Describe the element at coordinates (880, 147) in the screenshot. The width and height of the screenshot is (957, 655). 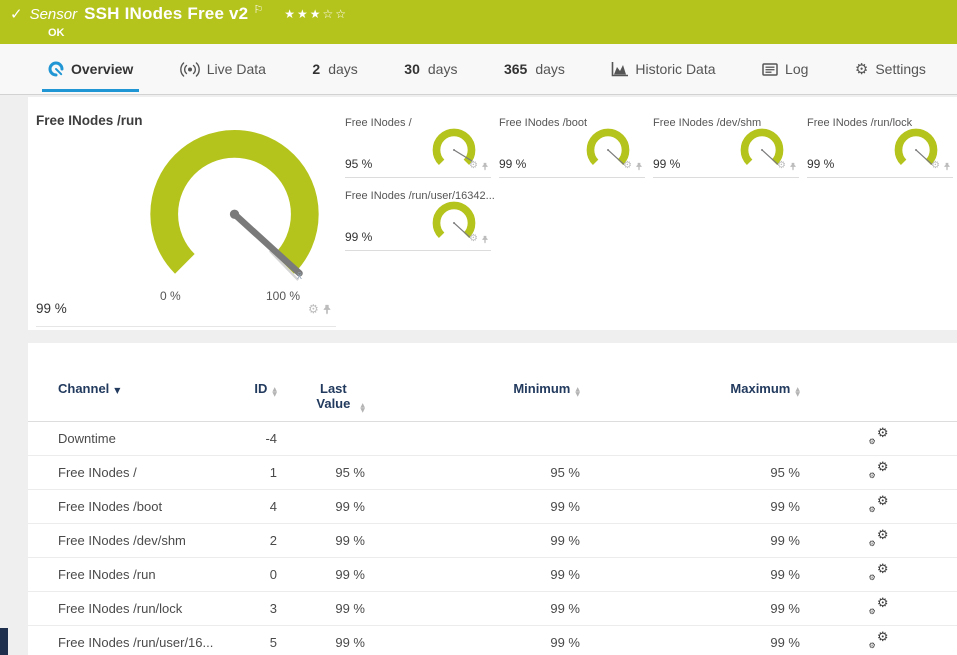
I see `small-gauge-panel: Free INodes /run/lock 99 % ⚙` at that location.